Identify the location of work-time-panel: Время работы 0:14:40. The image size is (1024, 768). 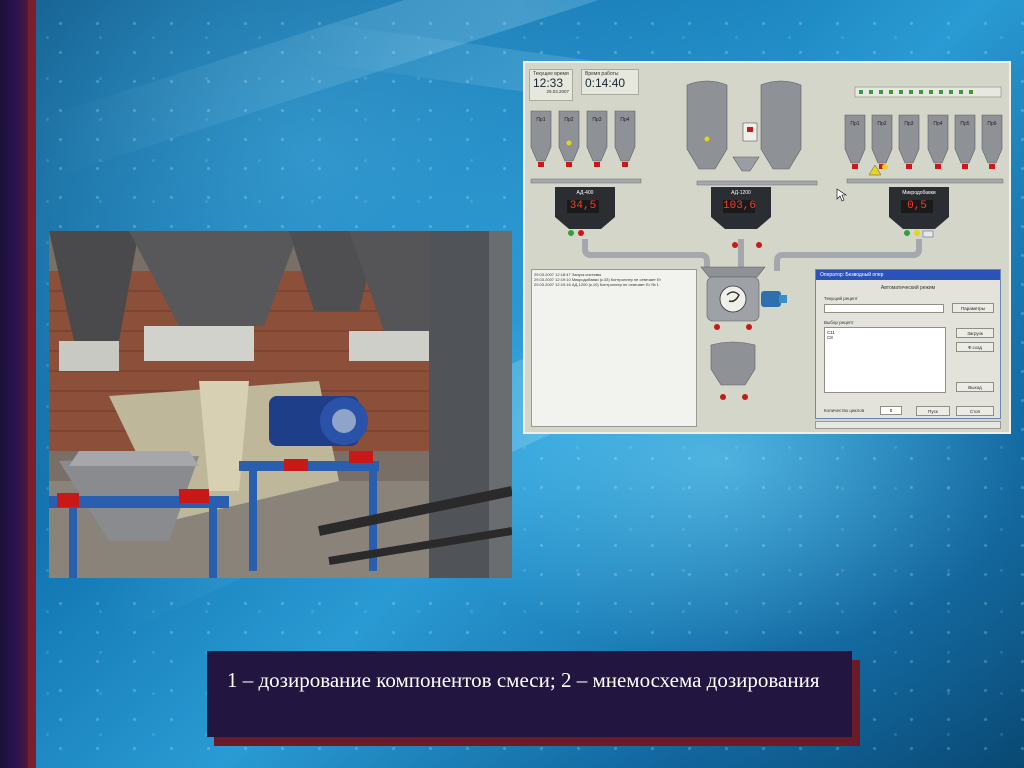
(610, 82).